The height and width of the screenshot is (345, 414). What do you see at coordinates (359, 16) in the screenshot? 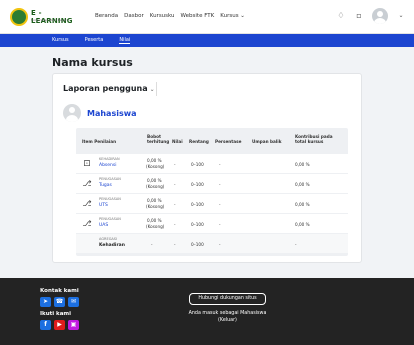
I see `message-icon: ▫` at bounding box center [359, 16].